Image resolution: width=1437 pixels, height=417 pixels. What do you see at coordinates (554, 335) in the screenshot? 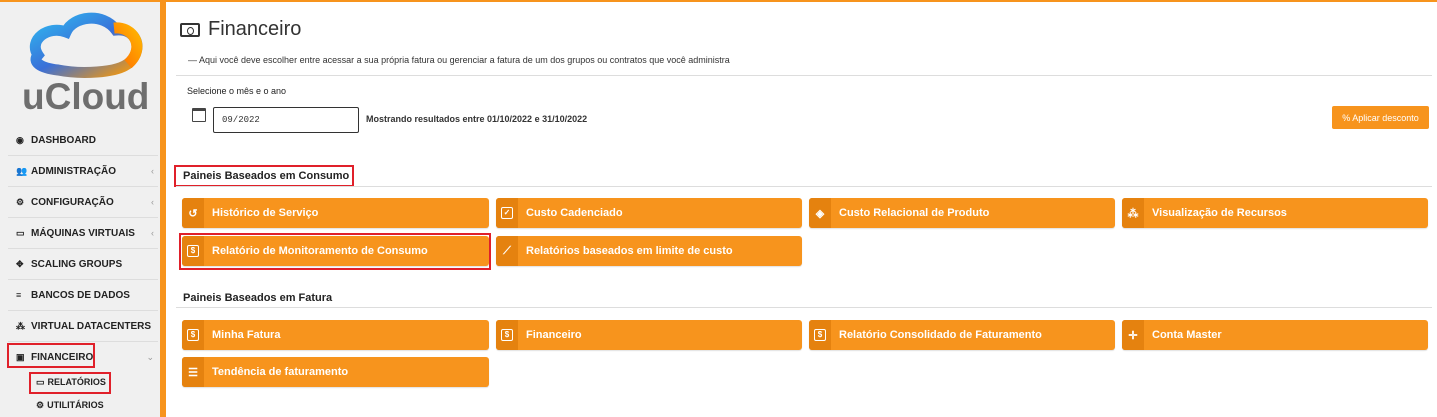
I see `tile-label: Financeiro` at bounding box center [554, 335].